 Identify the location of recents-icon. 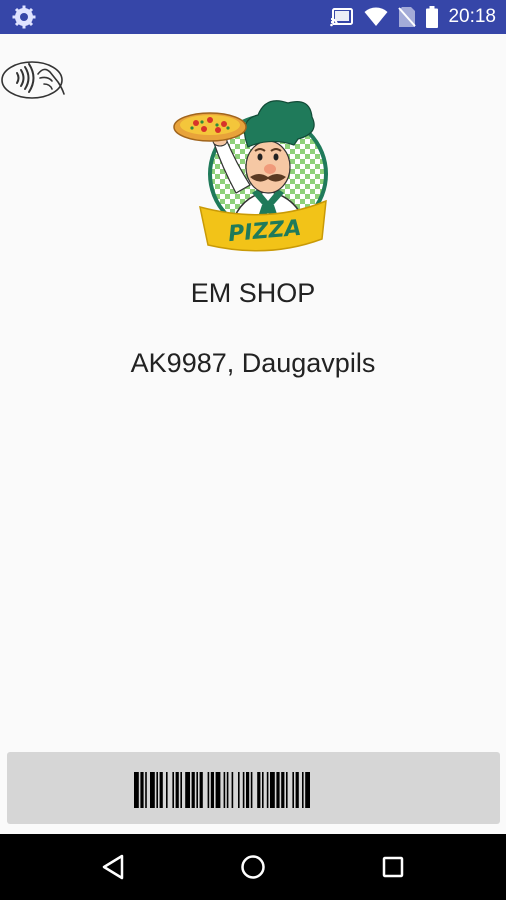
(393, 867).